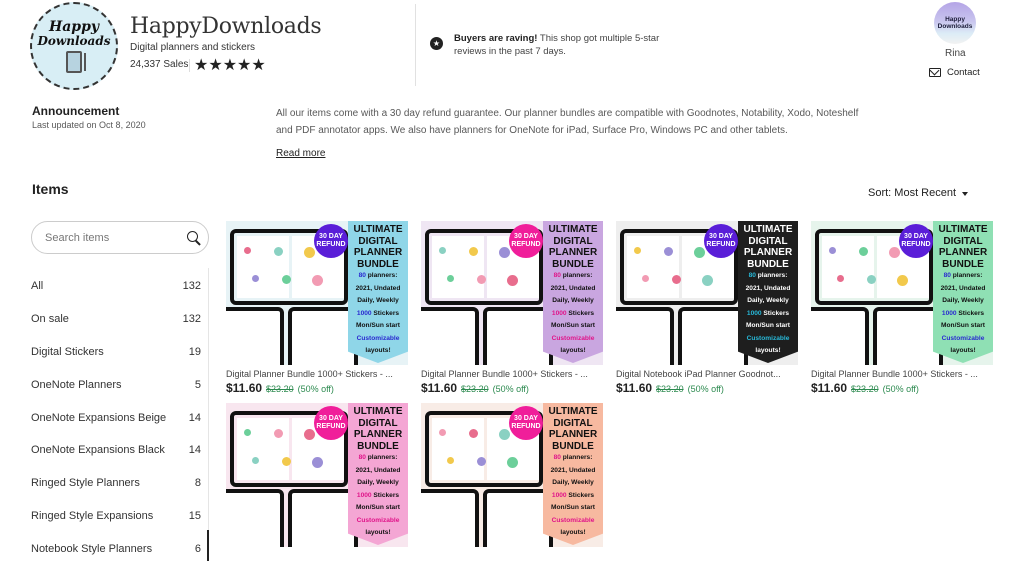 The image size is (1024, 561). Describe the element at coordinates (918, 193) in the screenshot. I see `sort-dropdown: Sort: Most Recent` at that location.